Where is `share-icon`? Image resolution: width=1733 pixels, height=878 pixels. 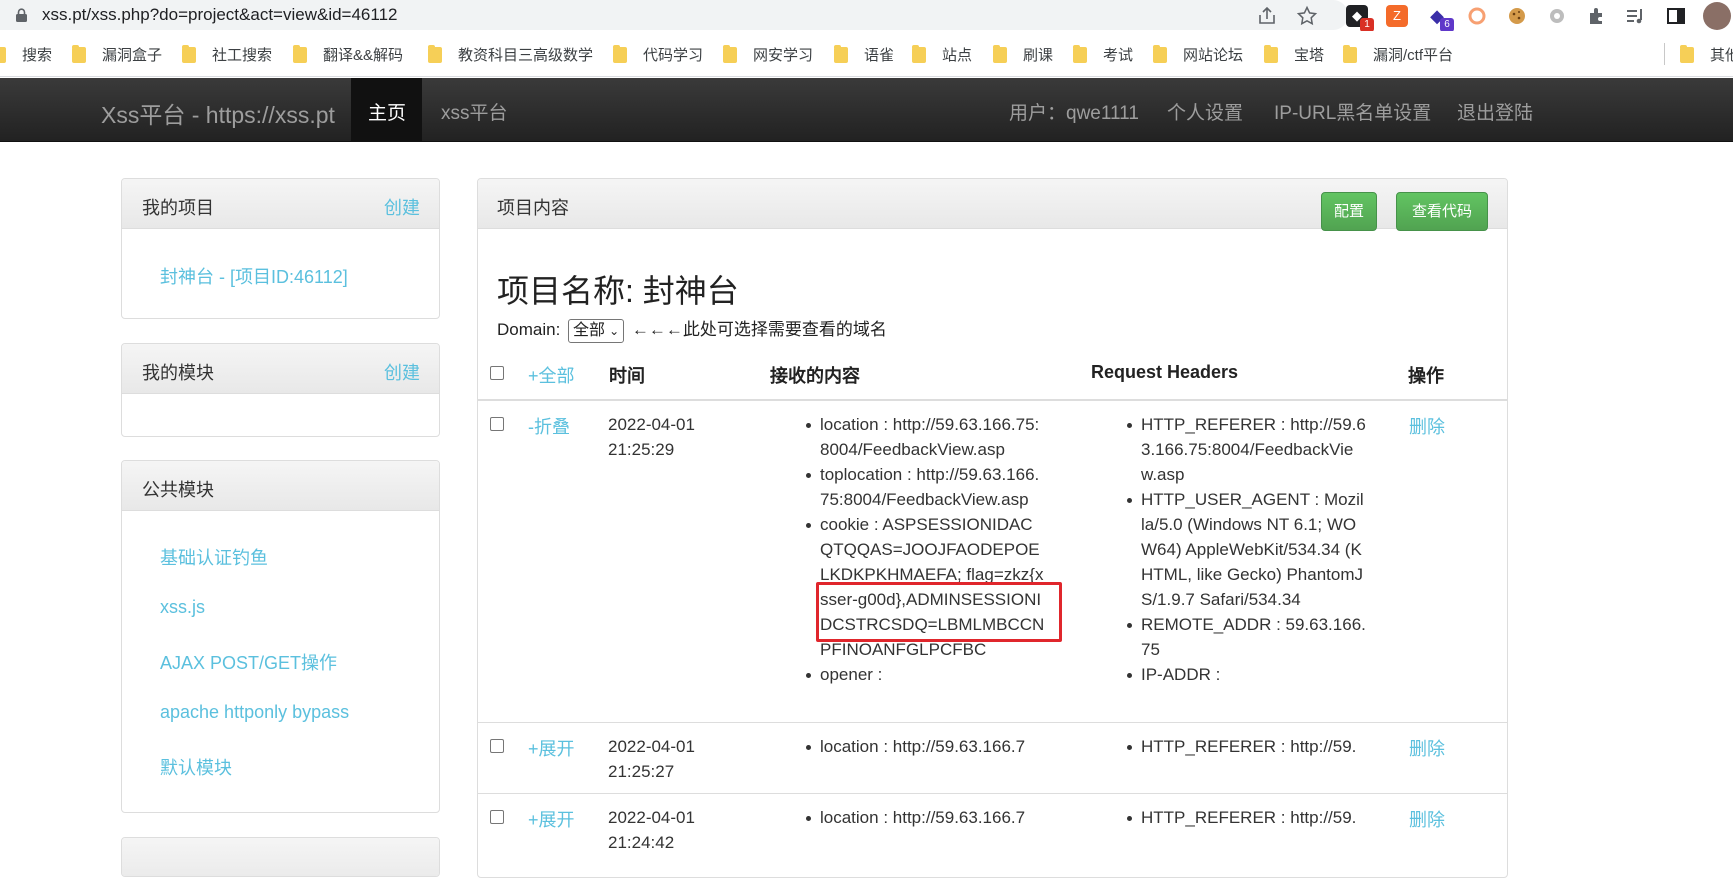
share-icon is located at coordinates (1267, 16).